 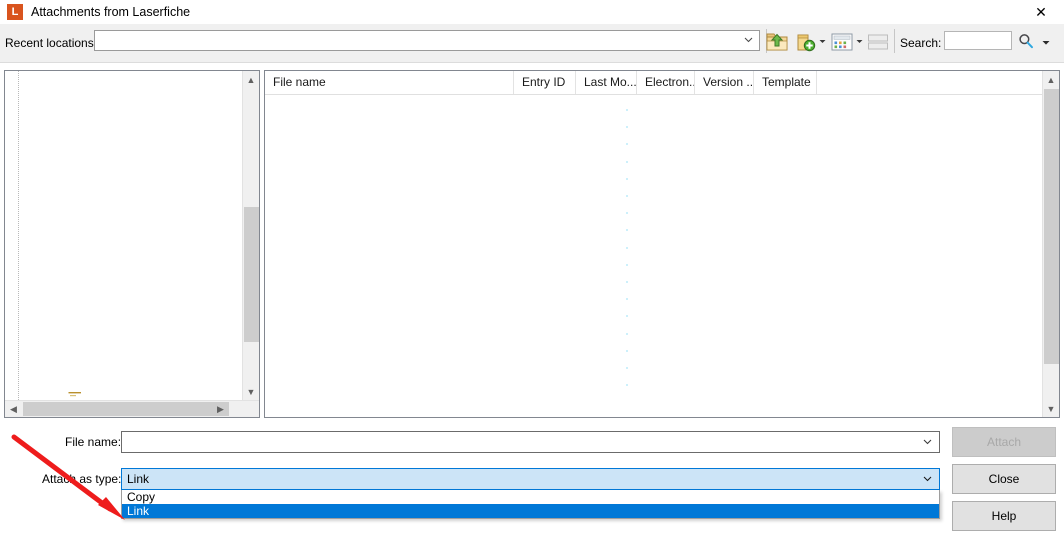 I want to click on toolbar: Recent locations: Search:, so click(x=532, y=43).